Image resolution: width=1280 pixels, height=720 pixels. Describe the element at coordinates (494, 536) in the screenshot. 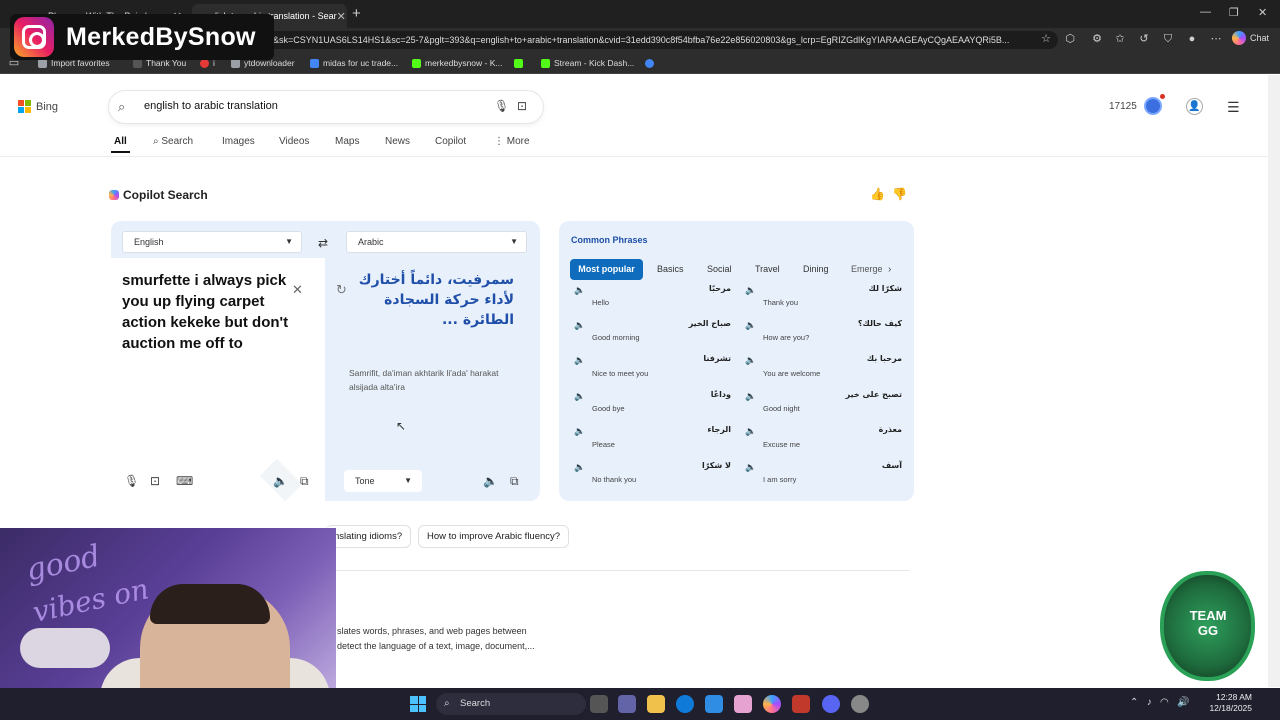

I see `suggestion-chip: How to improve Arabic fluency?` at that location.